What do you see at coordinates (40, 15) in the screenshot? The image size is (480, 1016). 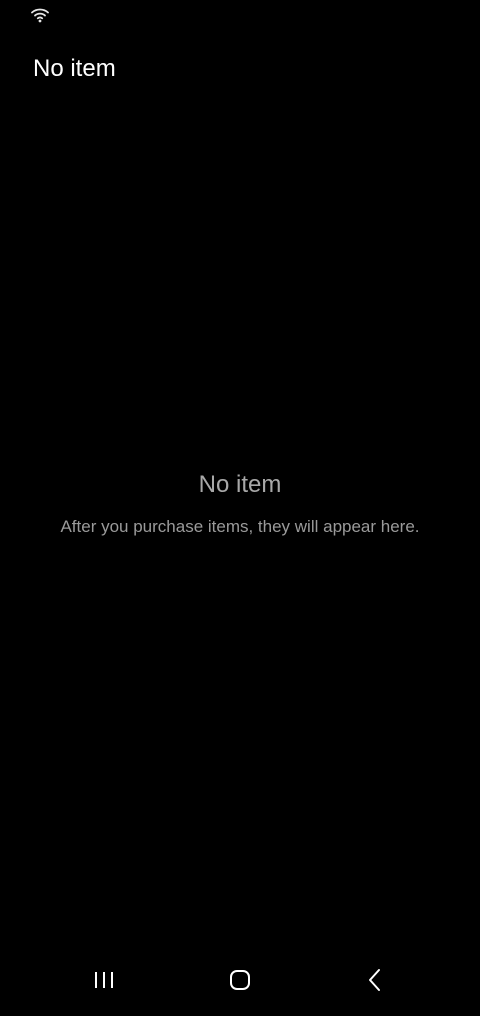 I see `wifi-icon` at bounding box center [40, 15].